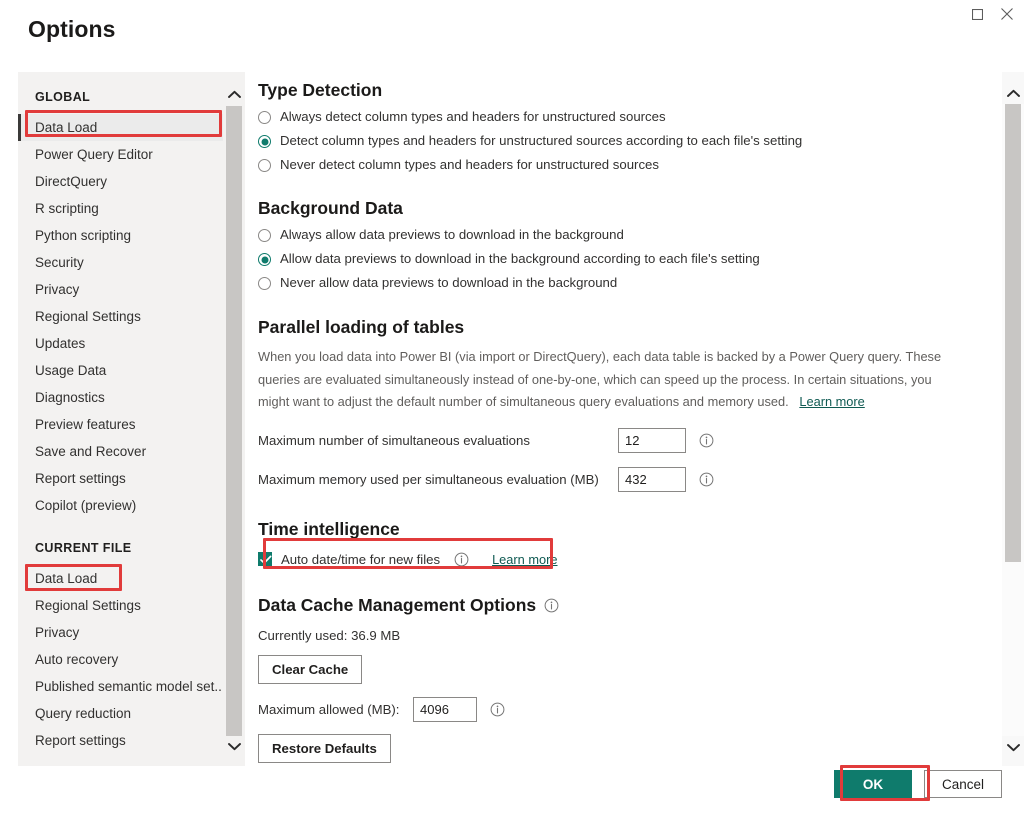  I want to click on sidebar-item-power-query-editor: Power Query Editor, so click(120, 154).